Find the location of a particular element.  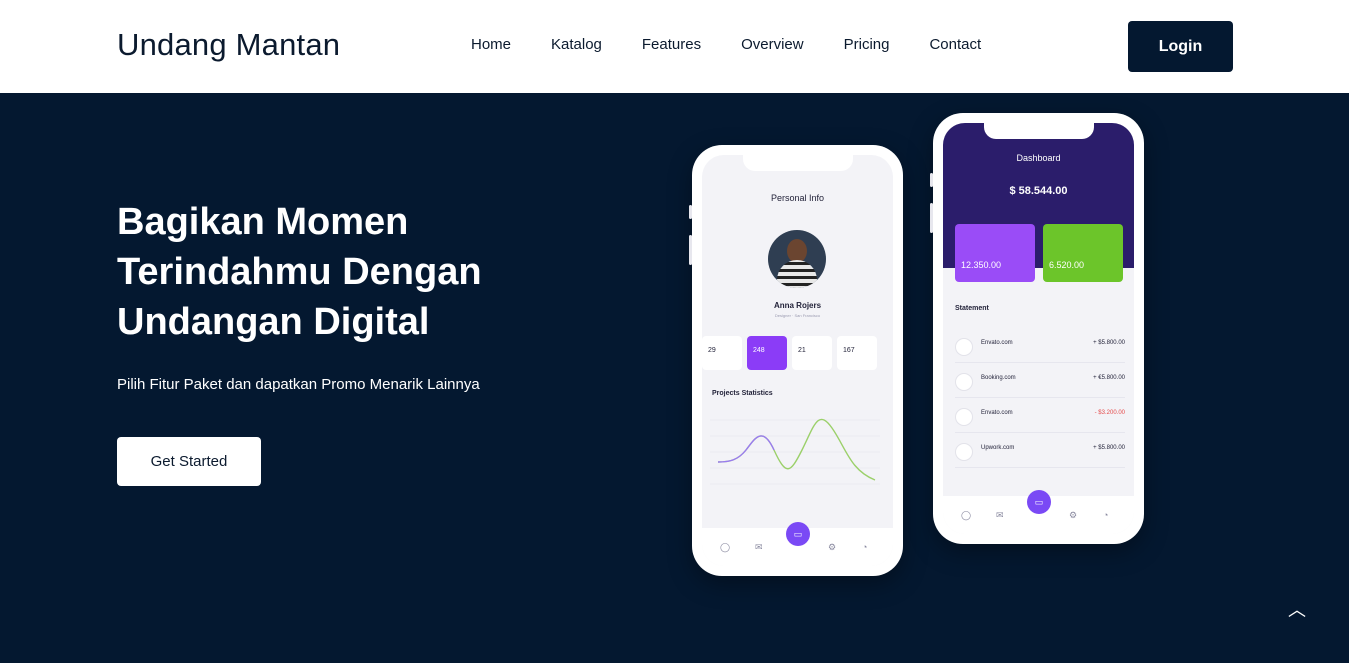

nav-katalog: Katalog is located at coordinates (576, 44).